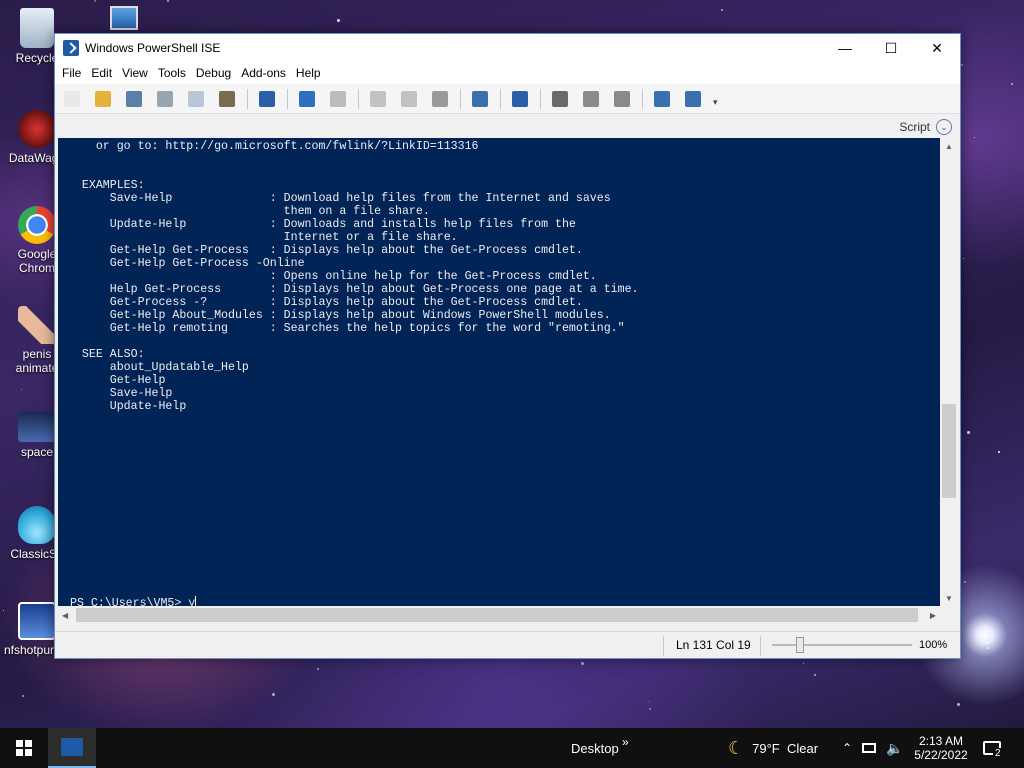 The height and width of the screenshot is (768, 1024). Describe the element at coordinates (949, 372) in the screenshot. I see `console-vertical-scrollbar: ▲ ▼` at that location.